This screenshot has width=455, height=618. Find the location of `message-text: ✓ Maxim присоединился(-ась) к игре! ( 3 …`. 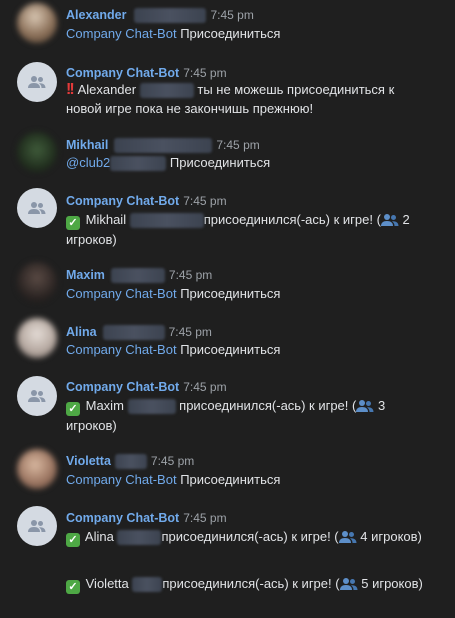

message-text: ✓ Maxim присоединился(-ась) к игре! ( 3 … is located at coordinates (246, 415).